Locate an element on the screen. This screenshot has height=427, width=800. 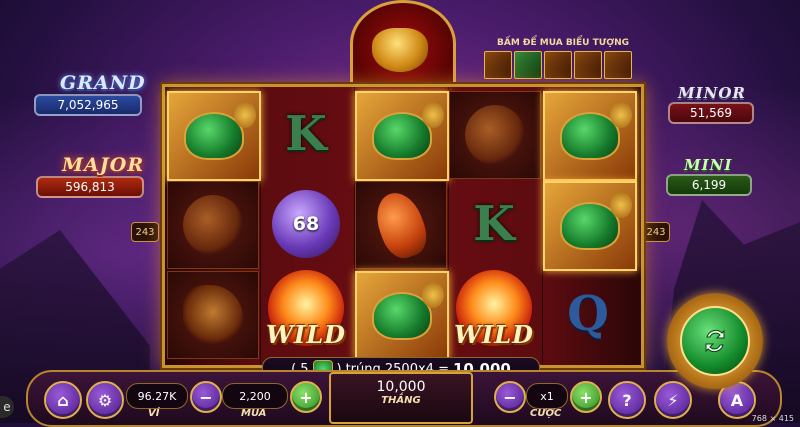
buy-symbol-phoenix is located at coordinates (498, 65).